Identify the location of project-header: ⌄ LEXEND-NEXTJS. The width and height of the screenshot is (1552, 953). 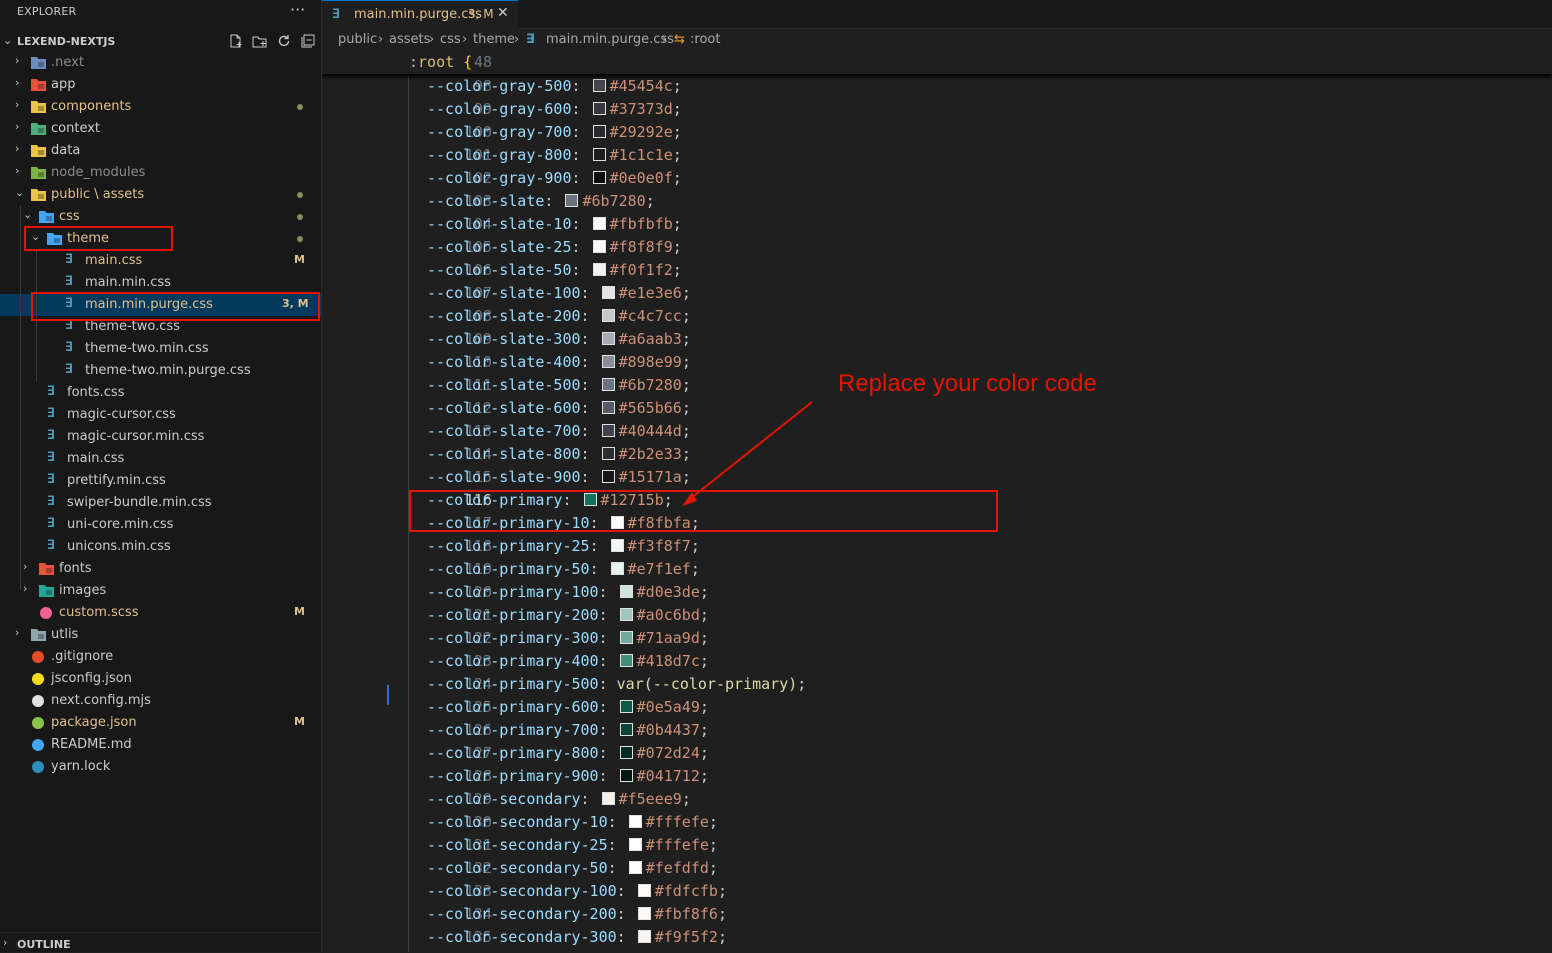
(160, 43).